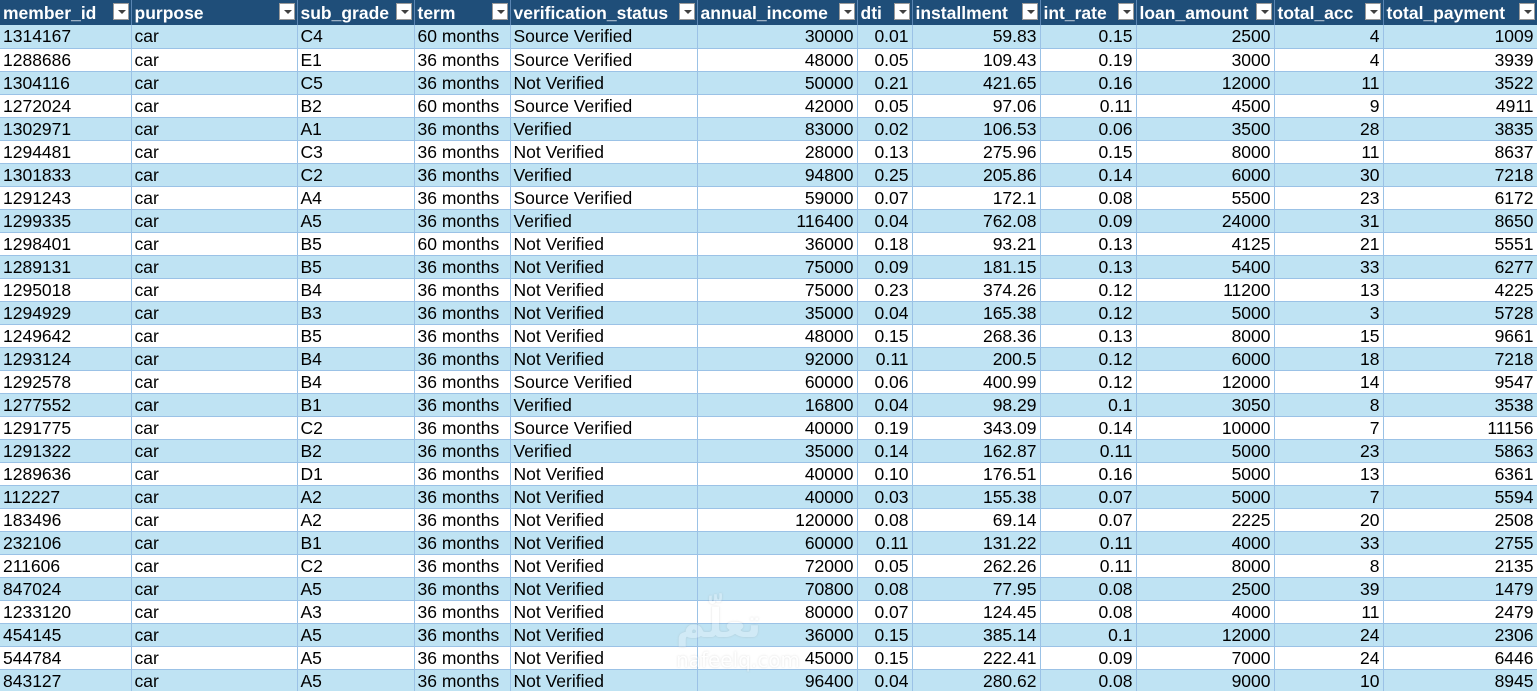  Describe the element at coordinates (1329, 474) in the screenshot. I see `cell-total-acc: 13` at that location.